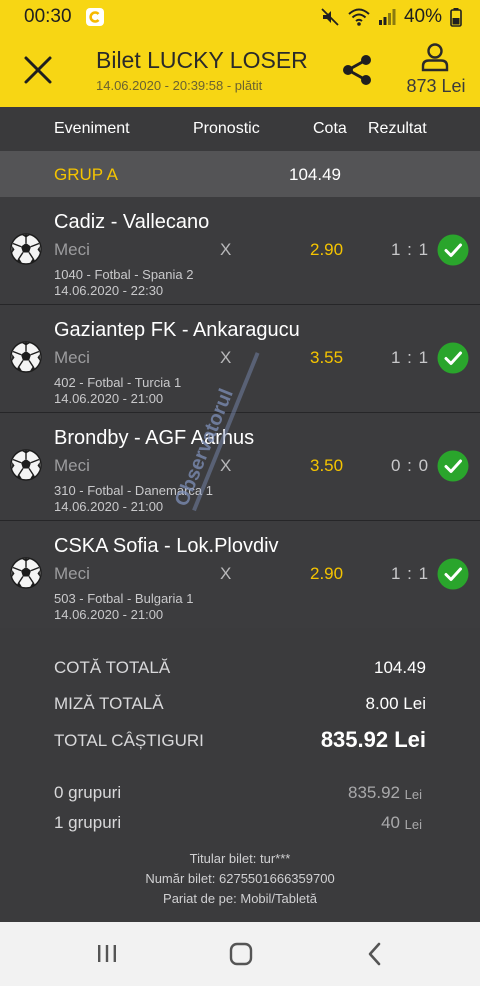 This screenshot has width=480, height=986. What do you see at coordinates (240, 878) in the screenshot?
I see `ticket-number: Număr bilet: 6275501666359700` at bounding box center [240, 878].